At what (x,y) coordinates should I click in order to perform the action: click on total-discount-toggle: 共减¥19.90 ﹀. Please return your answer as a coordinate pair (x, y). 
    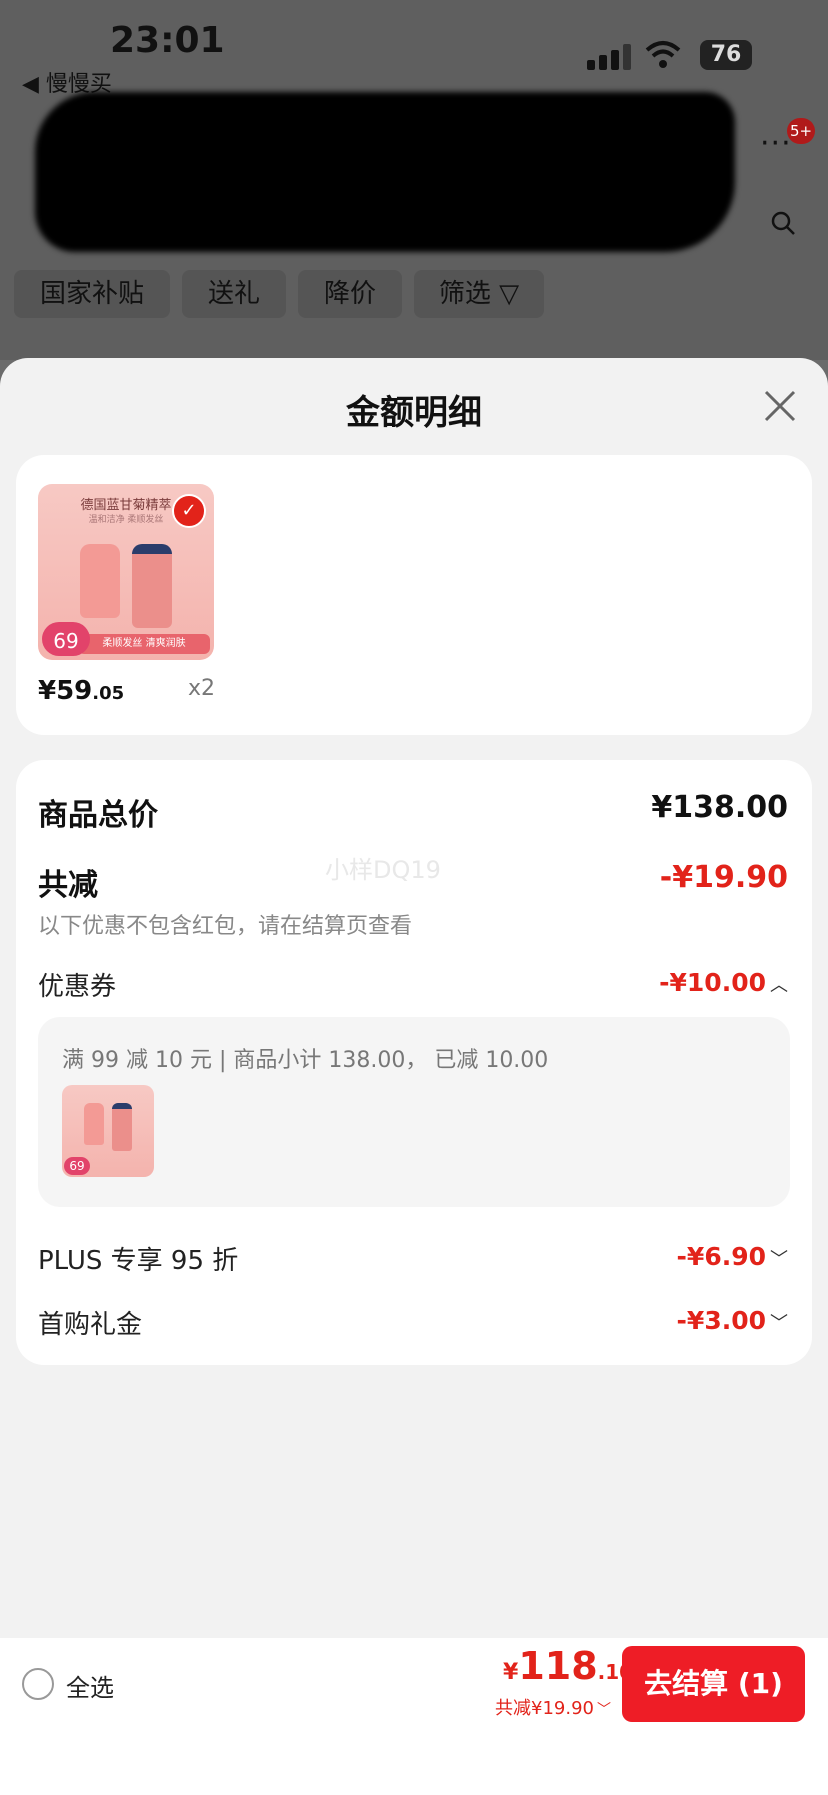
    Looking at the image, I should click on (553, 1707).